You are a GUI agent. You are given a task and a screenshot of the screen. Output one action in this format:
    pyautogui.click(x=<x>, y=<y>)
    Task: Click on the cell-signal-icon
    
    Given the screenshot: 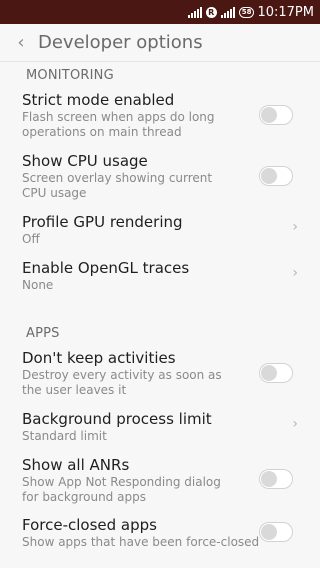 What is the action you would take?
    pyautogui.click(x=194, y=12)
    